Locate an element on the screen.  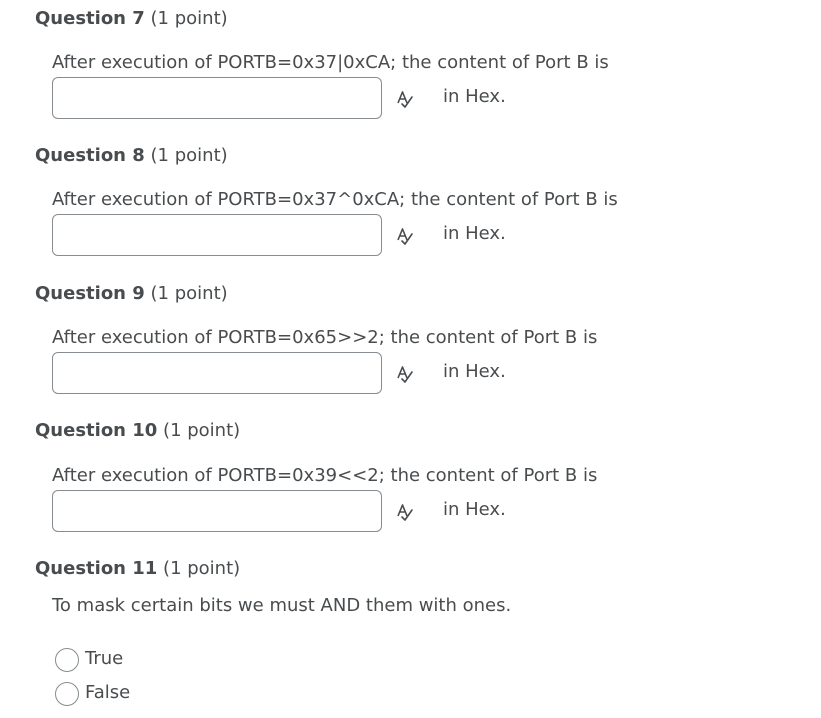
question-title: Question 11 is located at coordinates (96, 568).